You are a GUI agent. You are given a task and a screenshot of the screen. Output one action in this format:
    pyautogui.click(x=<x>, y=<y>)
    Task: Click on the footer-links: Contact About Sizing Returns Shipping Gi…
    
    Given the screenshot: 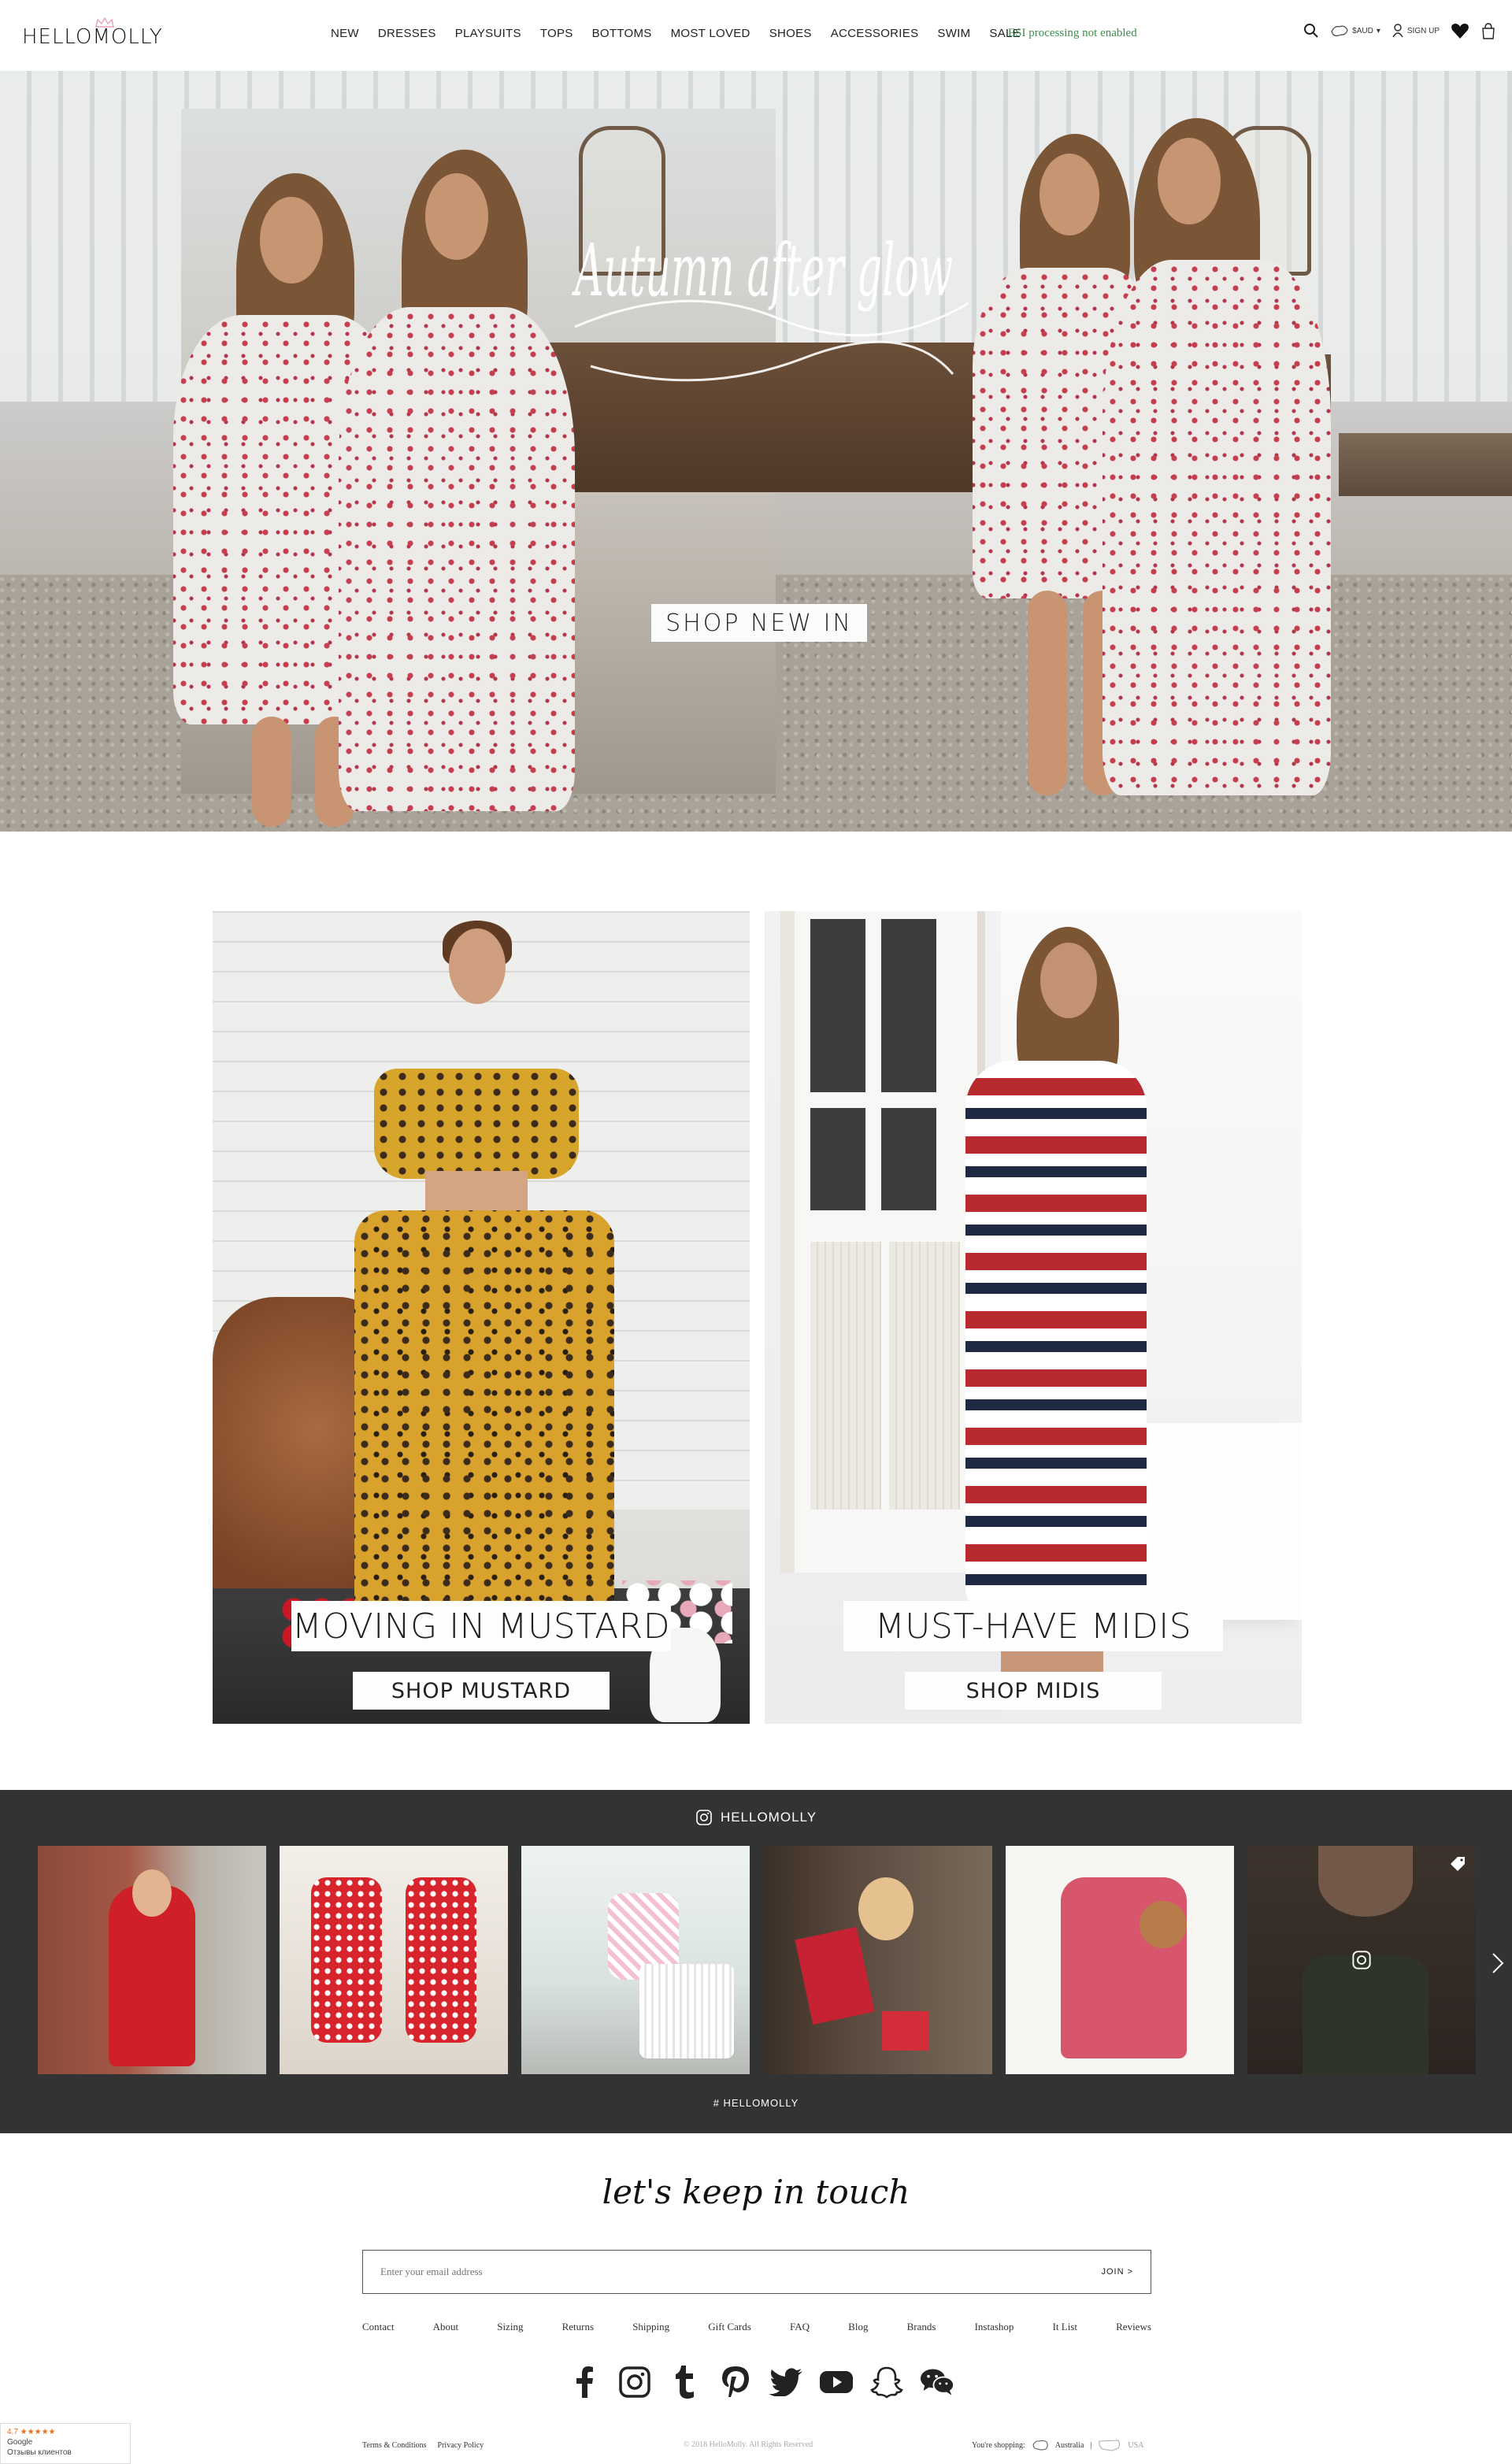 What is the action you would take?
    pyautogui.click(x=756, y=2327)
    